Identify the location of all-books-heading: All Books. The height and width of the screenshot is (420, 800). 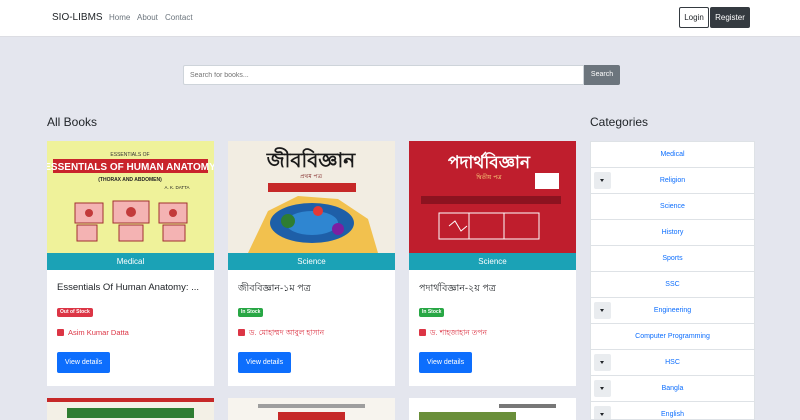
(72, 122).